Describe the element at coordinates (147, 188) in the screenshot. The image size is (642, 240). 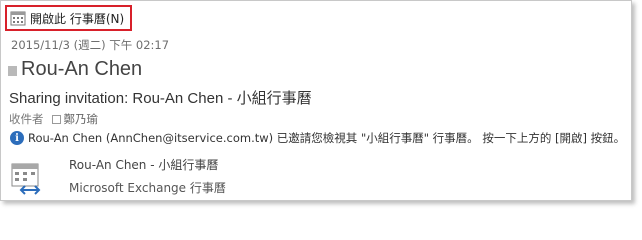
I see `shared-calendar-subtitle: Microsoft Exchange 行事曆` at that location.